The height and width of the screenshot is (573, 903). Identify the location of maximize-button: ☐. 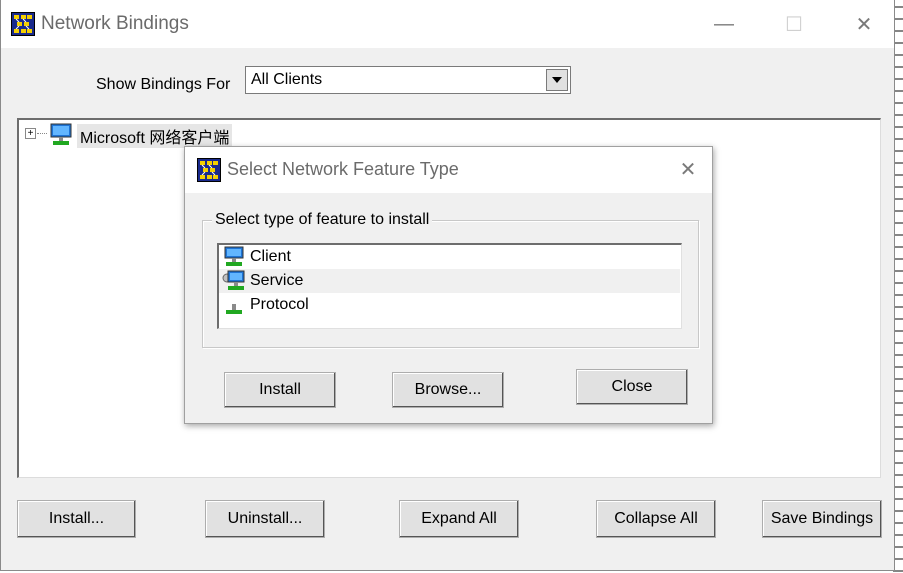
(794, 24).